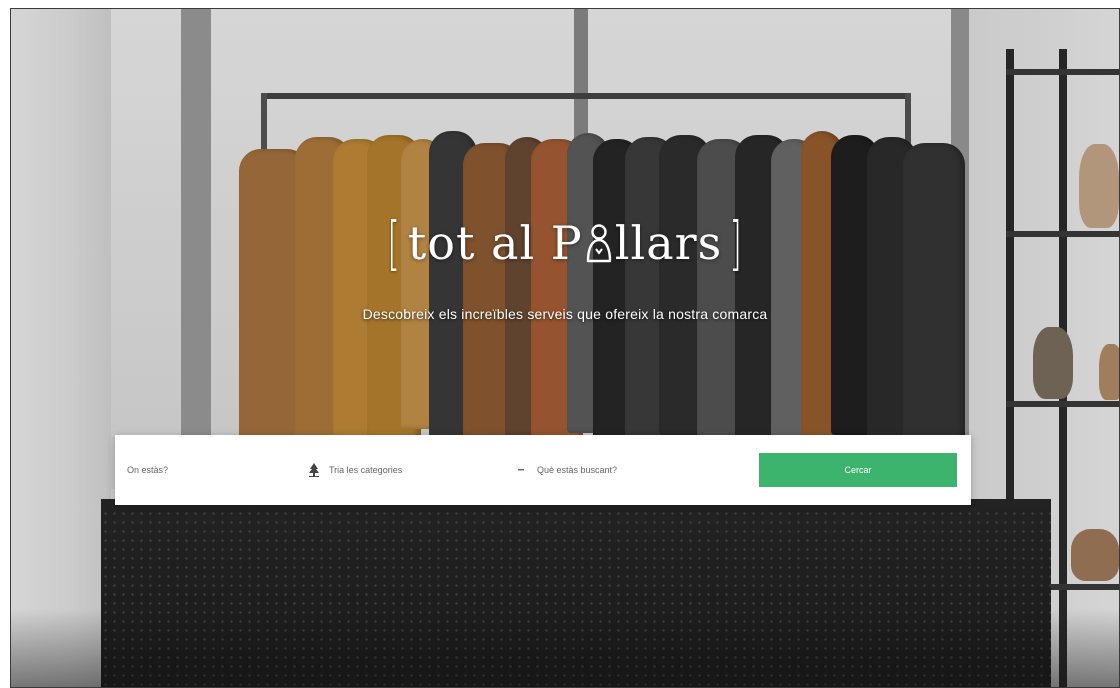  I want to click on tree-icon, so click(314, 470).